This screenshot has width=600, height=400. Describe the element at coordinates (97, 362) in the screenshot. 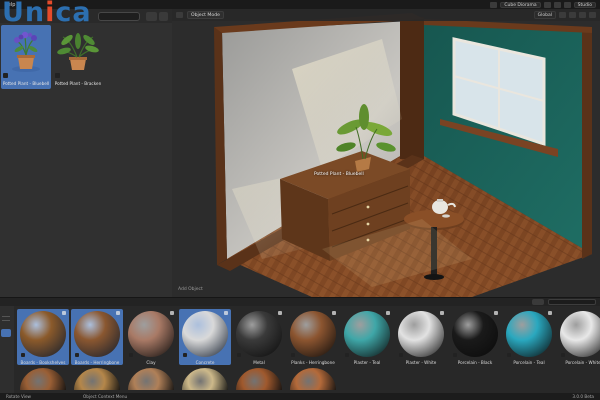

I see `material-label: Boards - Herringbone` at that location.